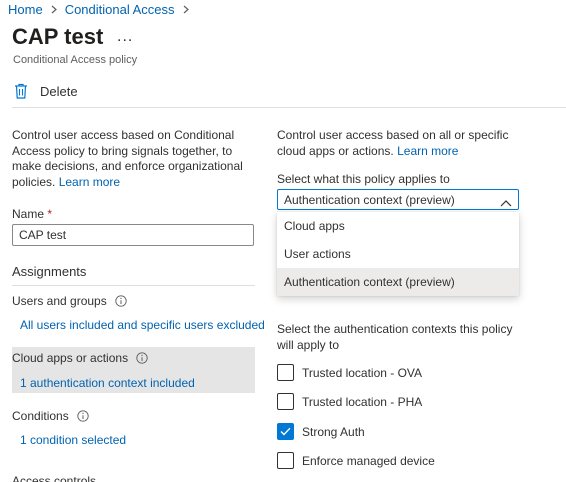 The image size is (566, 482). Describe the element at coordinates (314, 226) in the screenshot. I see `option-label: Cloud apps` at that location.